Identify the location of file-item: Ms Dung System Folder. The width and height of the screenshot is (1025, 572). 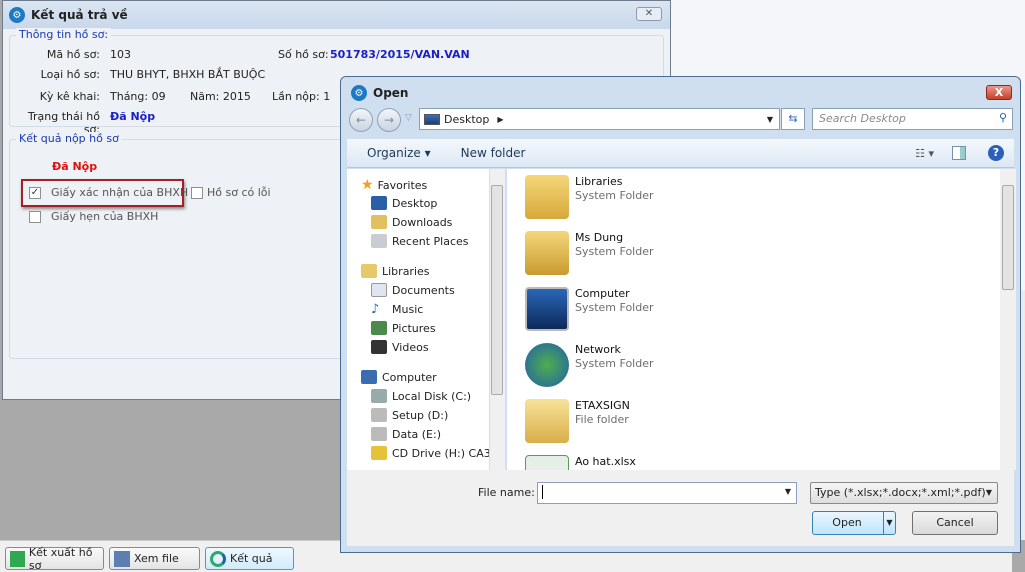
(589, 253).